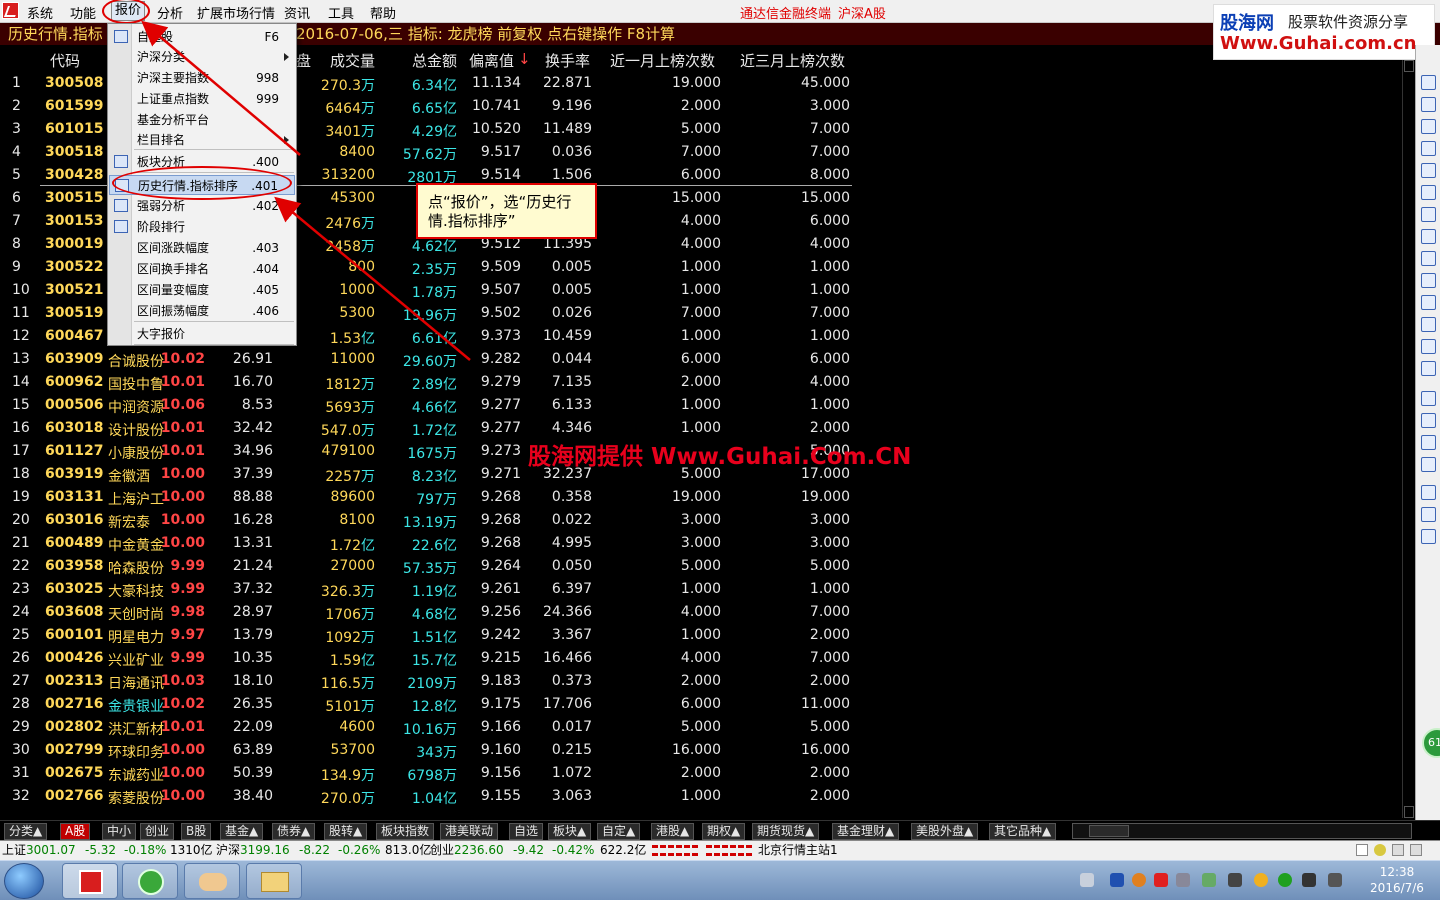 The width and height of the screenshot is (1440, 900). Describe the element at coordinates (119, 831) in the screenshot. I see `market-tab-2: 中小` at that location.